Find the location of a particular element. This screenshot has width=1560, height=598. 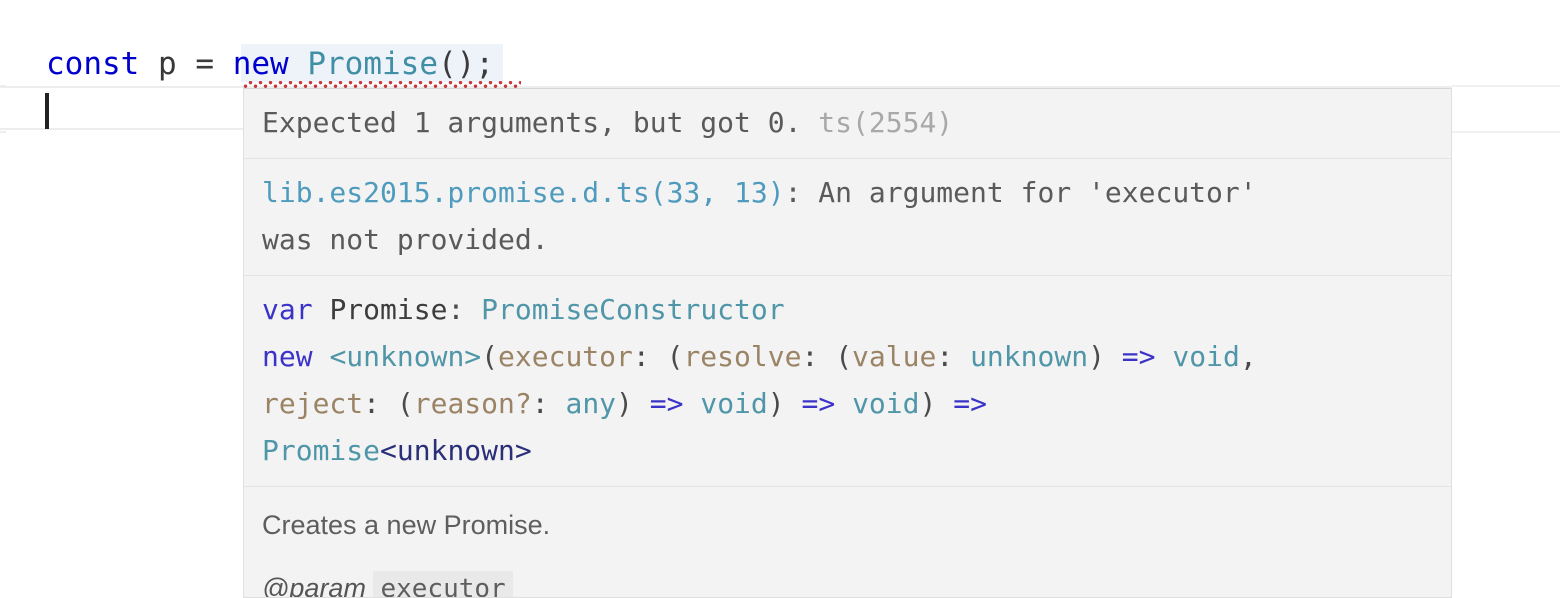

signature-param-executor: executor is located at coordinates (565, 356).